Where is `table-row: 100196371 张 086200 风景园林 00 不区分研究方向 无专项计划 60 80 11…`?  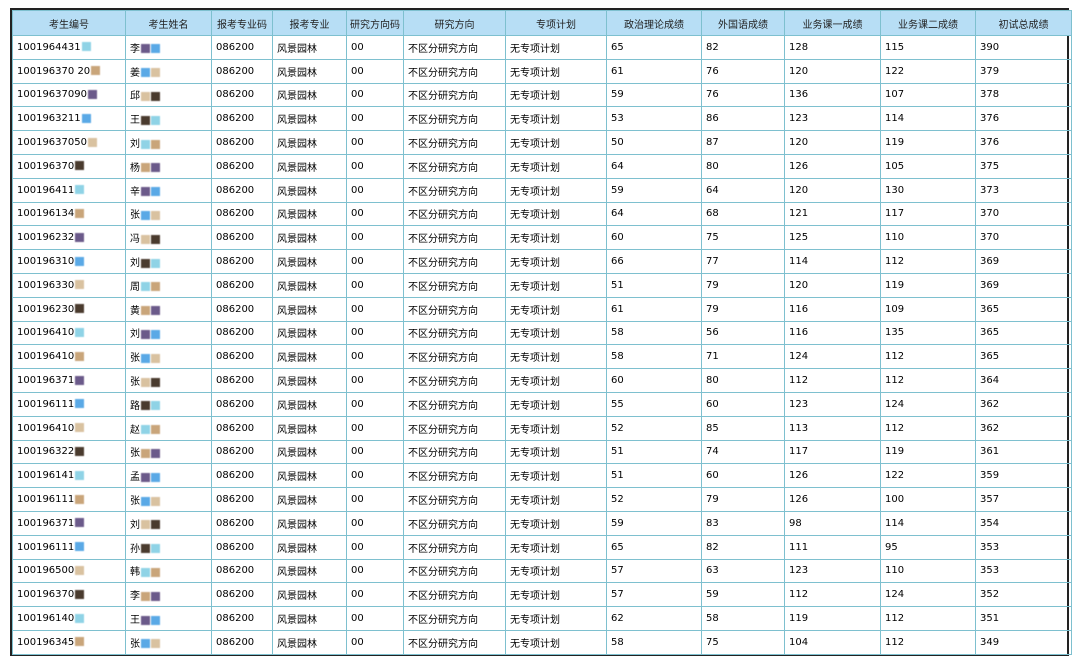
table-row: 100196371 张 086200 风景园林 00 不区分研究方向 无专项计划 60 80 11… is located at coordinates (542, 380).